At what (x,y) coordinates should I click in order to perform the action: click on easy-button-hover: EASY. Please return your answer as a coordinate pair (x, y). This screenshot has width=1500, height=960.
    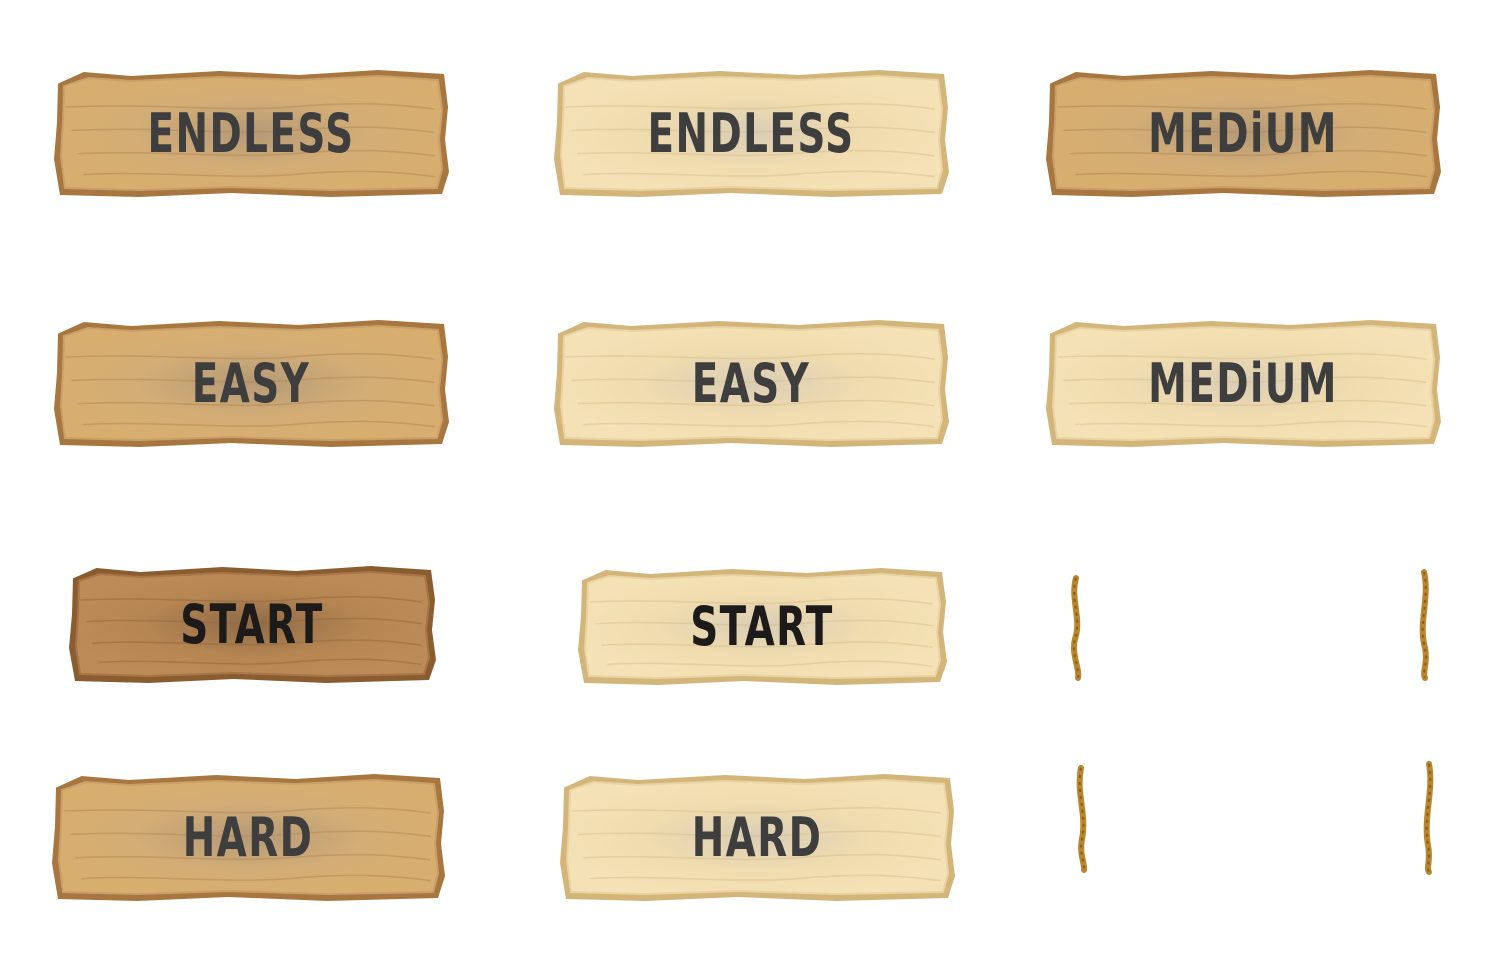
    Looking at the image, I should click on (751, 383).